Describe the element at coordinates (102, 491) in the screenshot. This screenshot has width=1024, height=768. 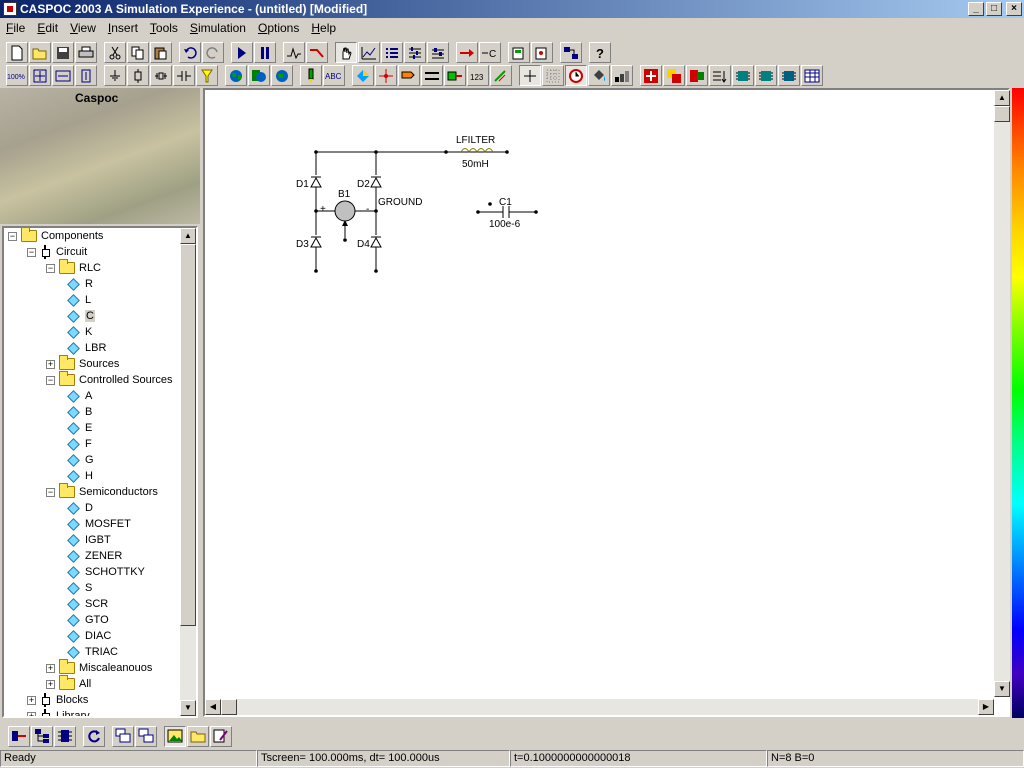
I see `tree-node-semiconductors: − Semiconductors` at that location.